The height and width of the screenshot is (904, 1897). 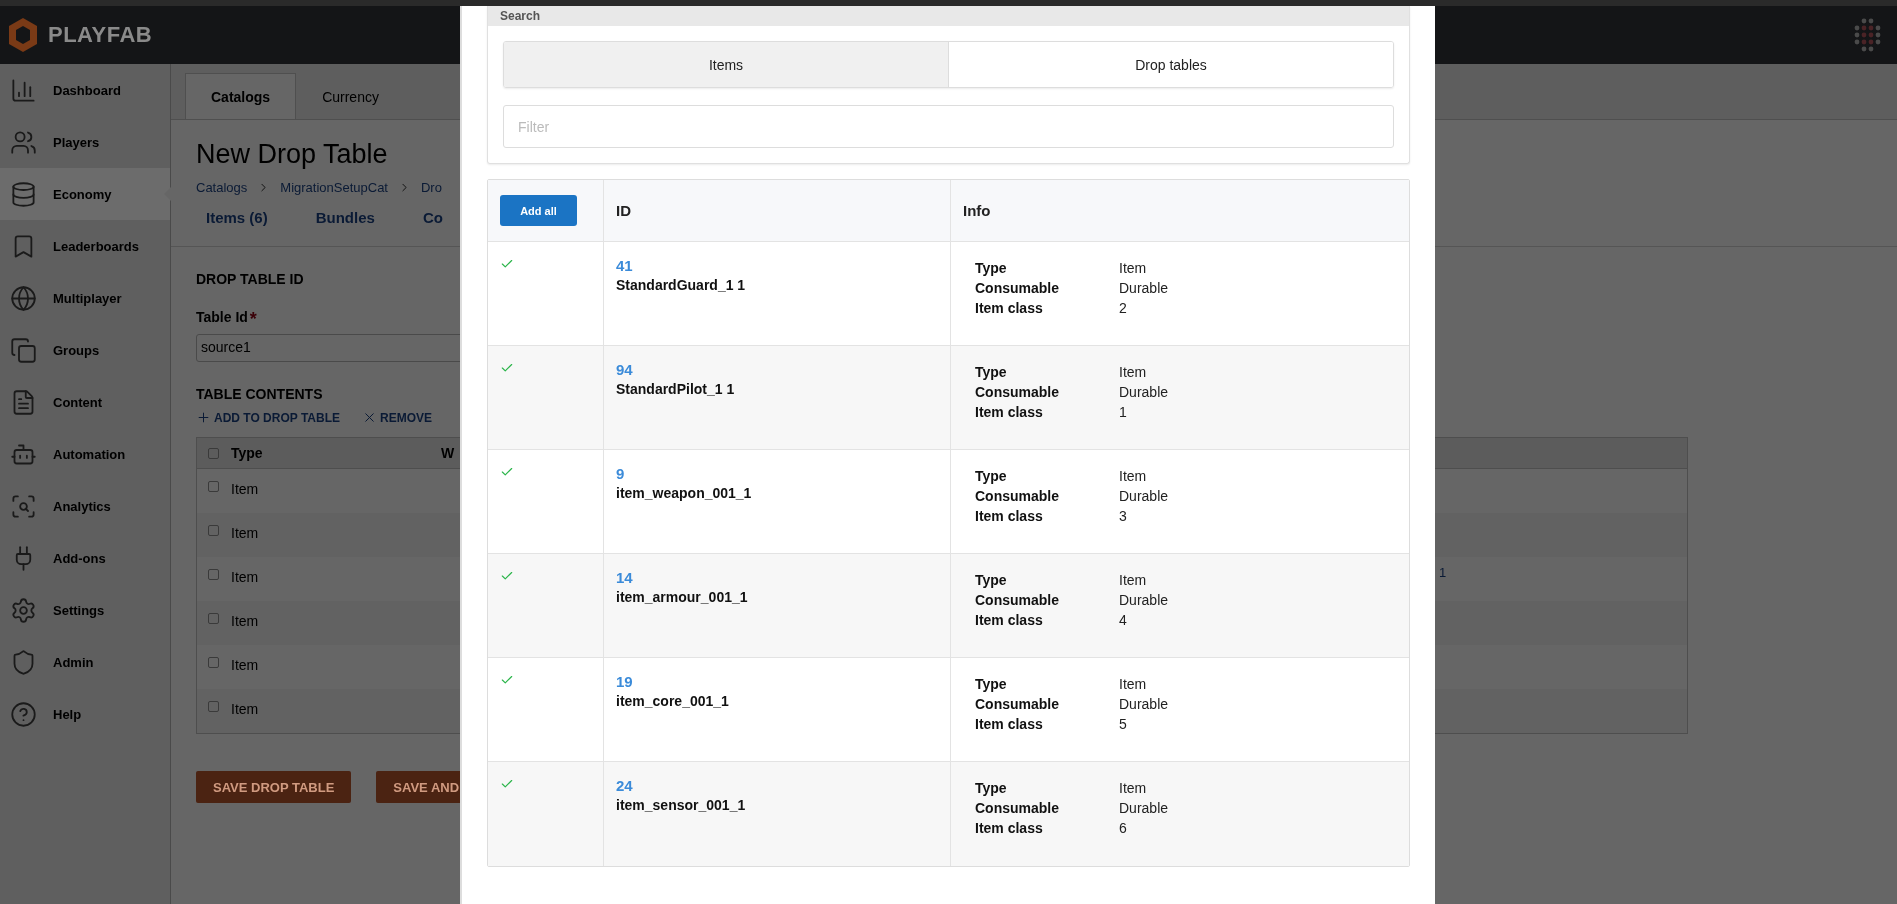 What do you see at coordinates (1123, 620) in the screenshot?
I see `info-value: 4` at bounding box center [1123, 620].